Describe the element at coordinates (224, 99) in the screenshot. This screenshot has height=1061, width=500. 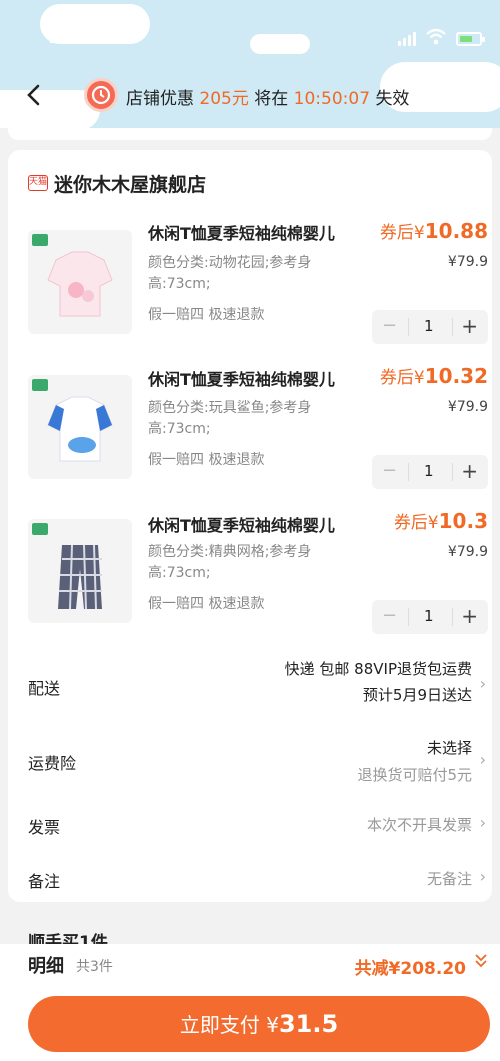
I see `promo-amount: 205元` at that location.